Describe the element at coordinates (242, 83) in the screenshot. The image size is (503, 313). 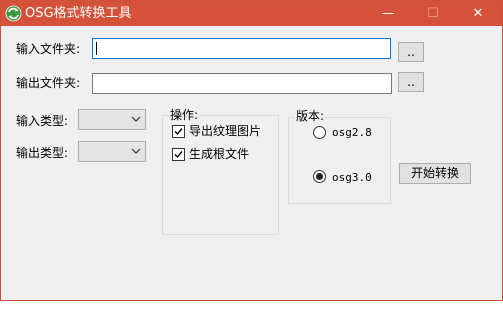
I see `output-folder-field` at that location.